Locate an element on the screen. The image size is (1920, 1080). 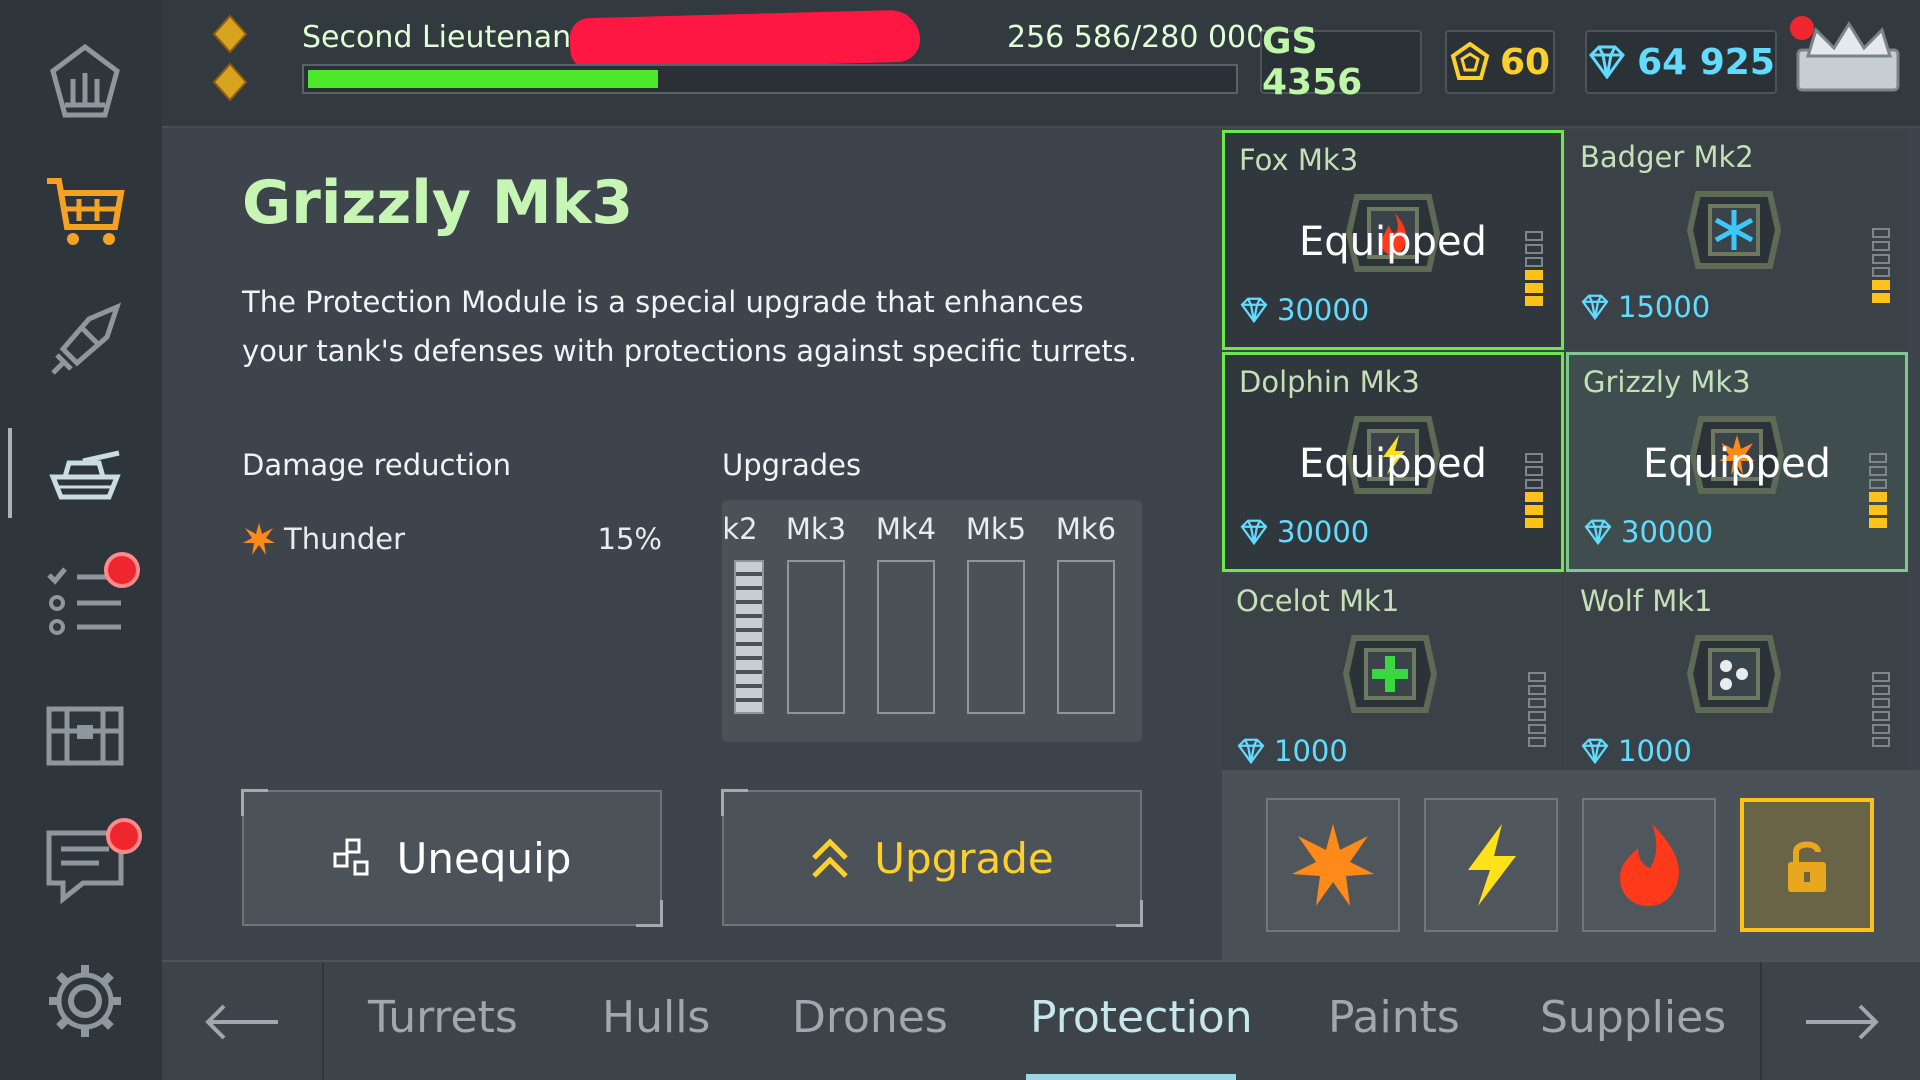
module-card: Wolf Mk1 1000 is located at coordinates (1737, 672).